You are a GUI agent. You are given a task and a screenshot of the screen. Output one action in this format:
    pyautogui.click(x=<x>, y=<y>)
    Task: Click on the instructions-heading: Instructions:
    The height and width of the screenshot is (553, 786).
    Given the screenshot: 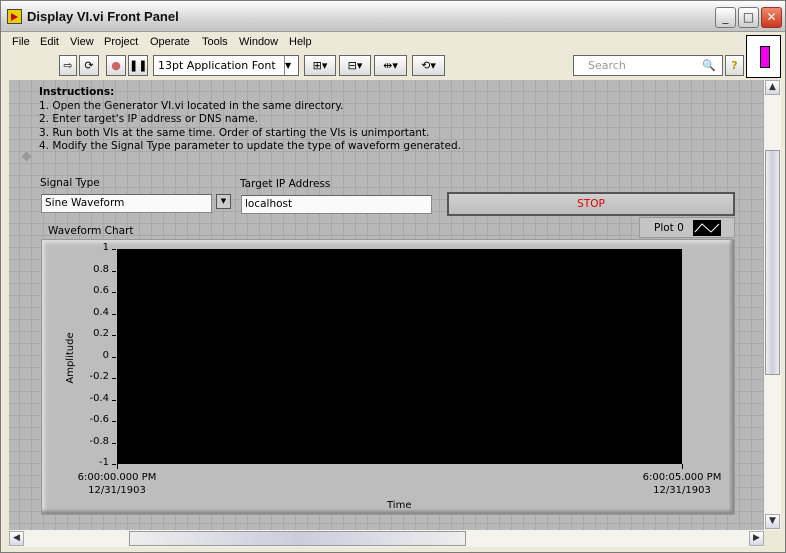 What is the action you would take?
    pyautogui.click(x=77, y=92)
    